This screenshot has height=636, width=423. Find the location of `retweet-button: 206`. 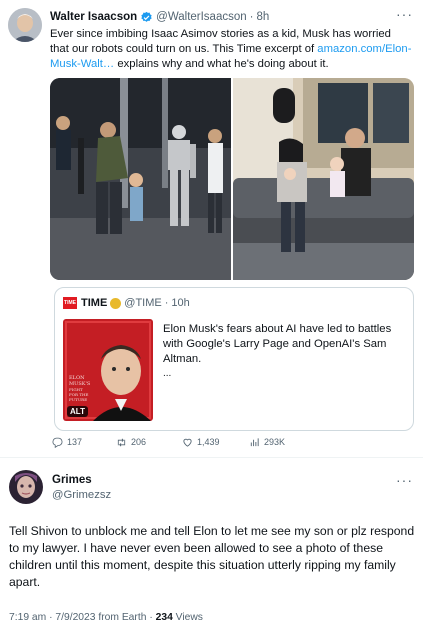

retweet-button: 206 is located at coordinates (149, 442).